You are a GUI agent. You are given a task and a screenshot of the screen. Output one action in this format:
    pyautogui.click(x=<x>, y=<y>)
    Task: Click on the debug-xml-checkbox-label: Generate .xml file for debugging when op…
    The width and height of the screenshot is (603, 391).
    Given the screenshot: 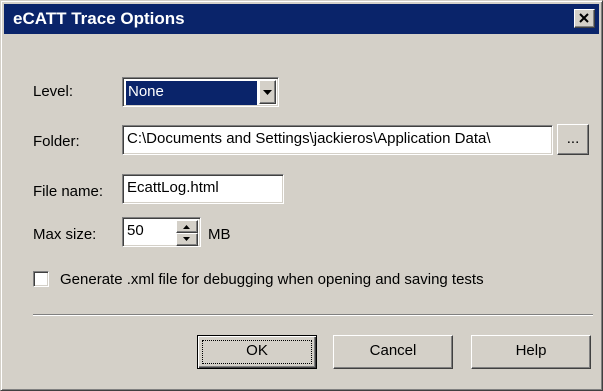 What is the action you would take?
    pyautogui.click(x=272, y=279)
    